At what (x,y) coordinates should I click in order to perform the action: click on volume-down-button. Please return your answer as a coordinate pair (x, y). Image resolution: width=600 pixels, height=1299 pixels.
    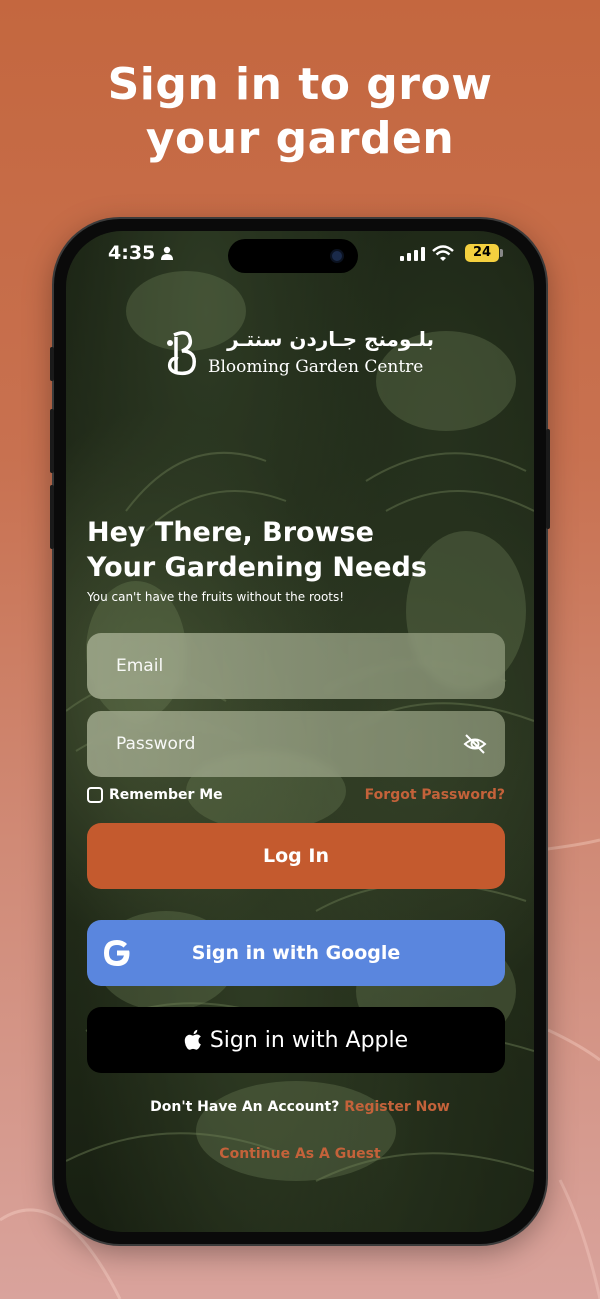
    Looking at the image, I should click on (52, 517).